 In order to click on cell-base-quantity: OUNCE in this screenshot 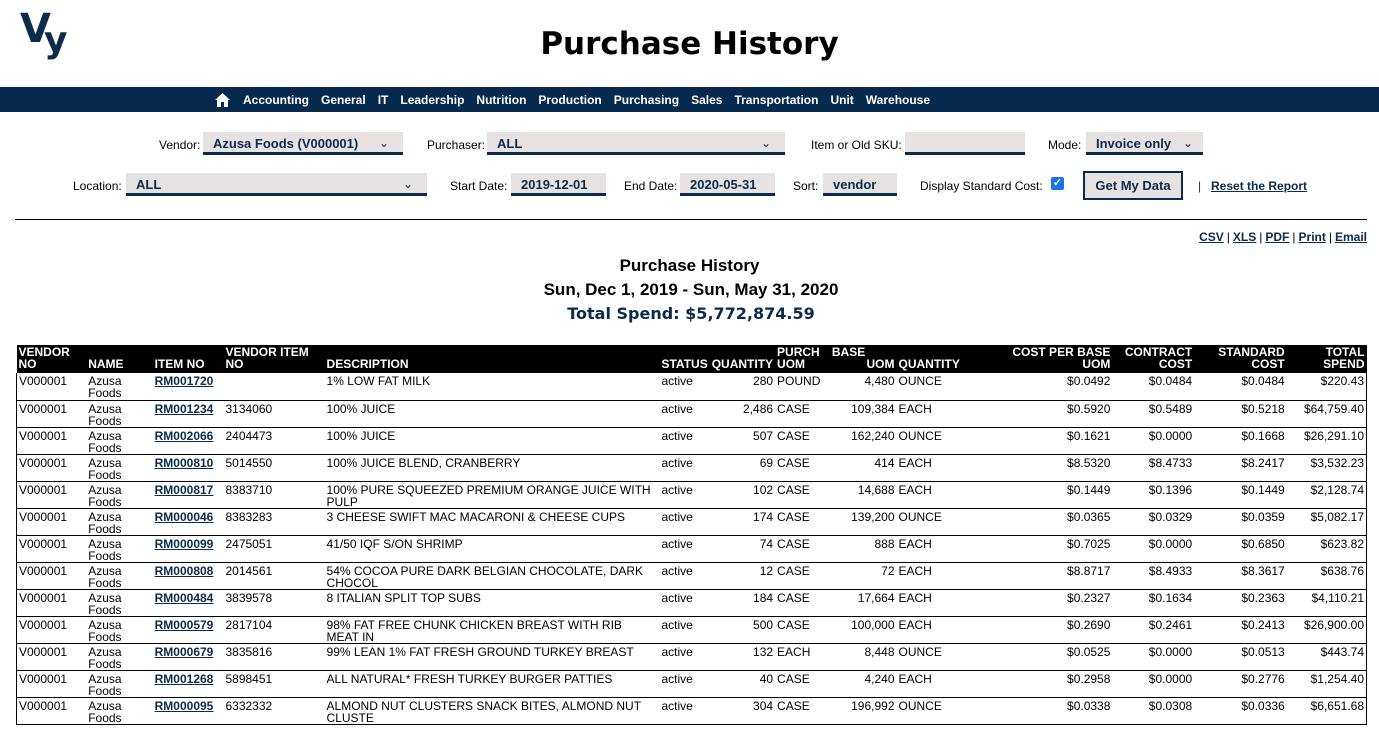, I will do `click(951, 657)`.